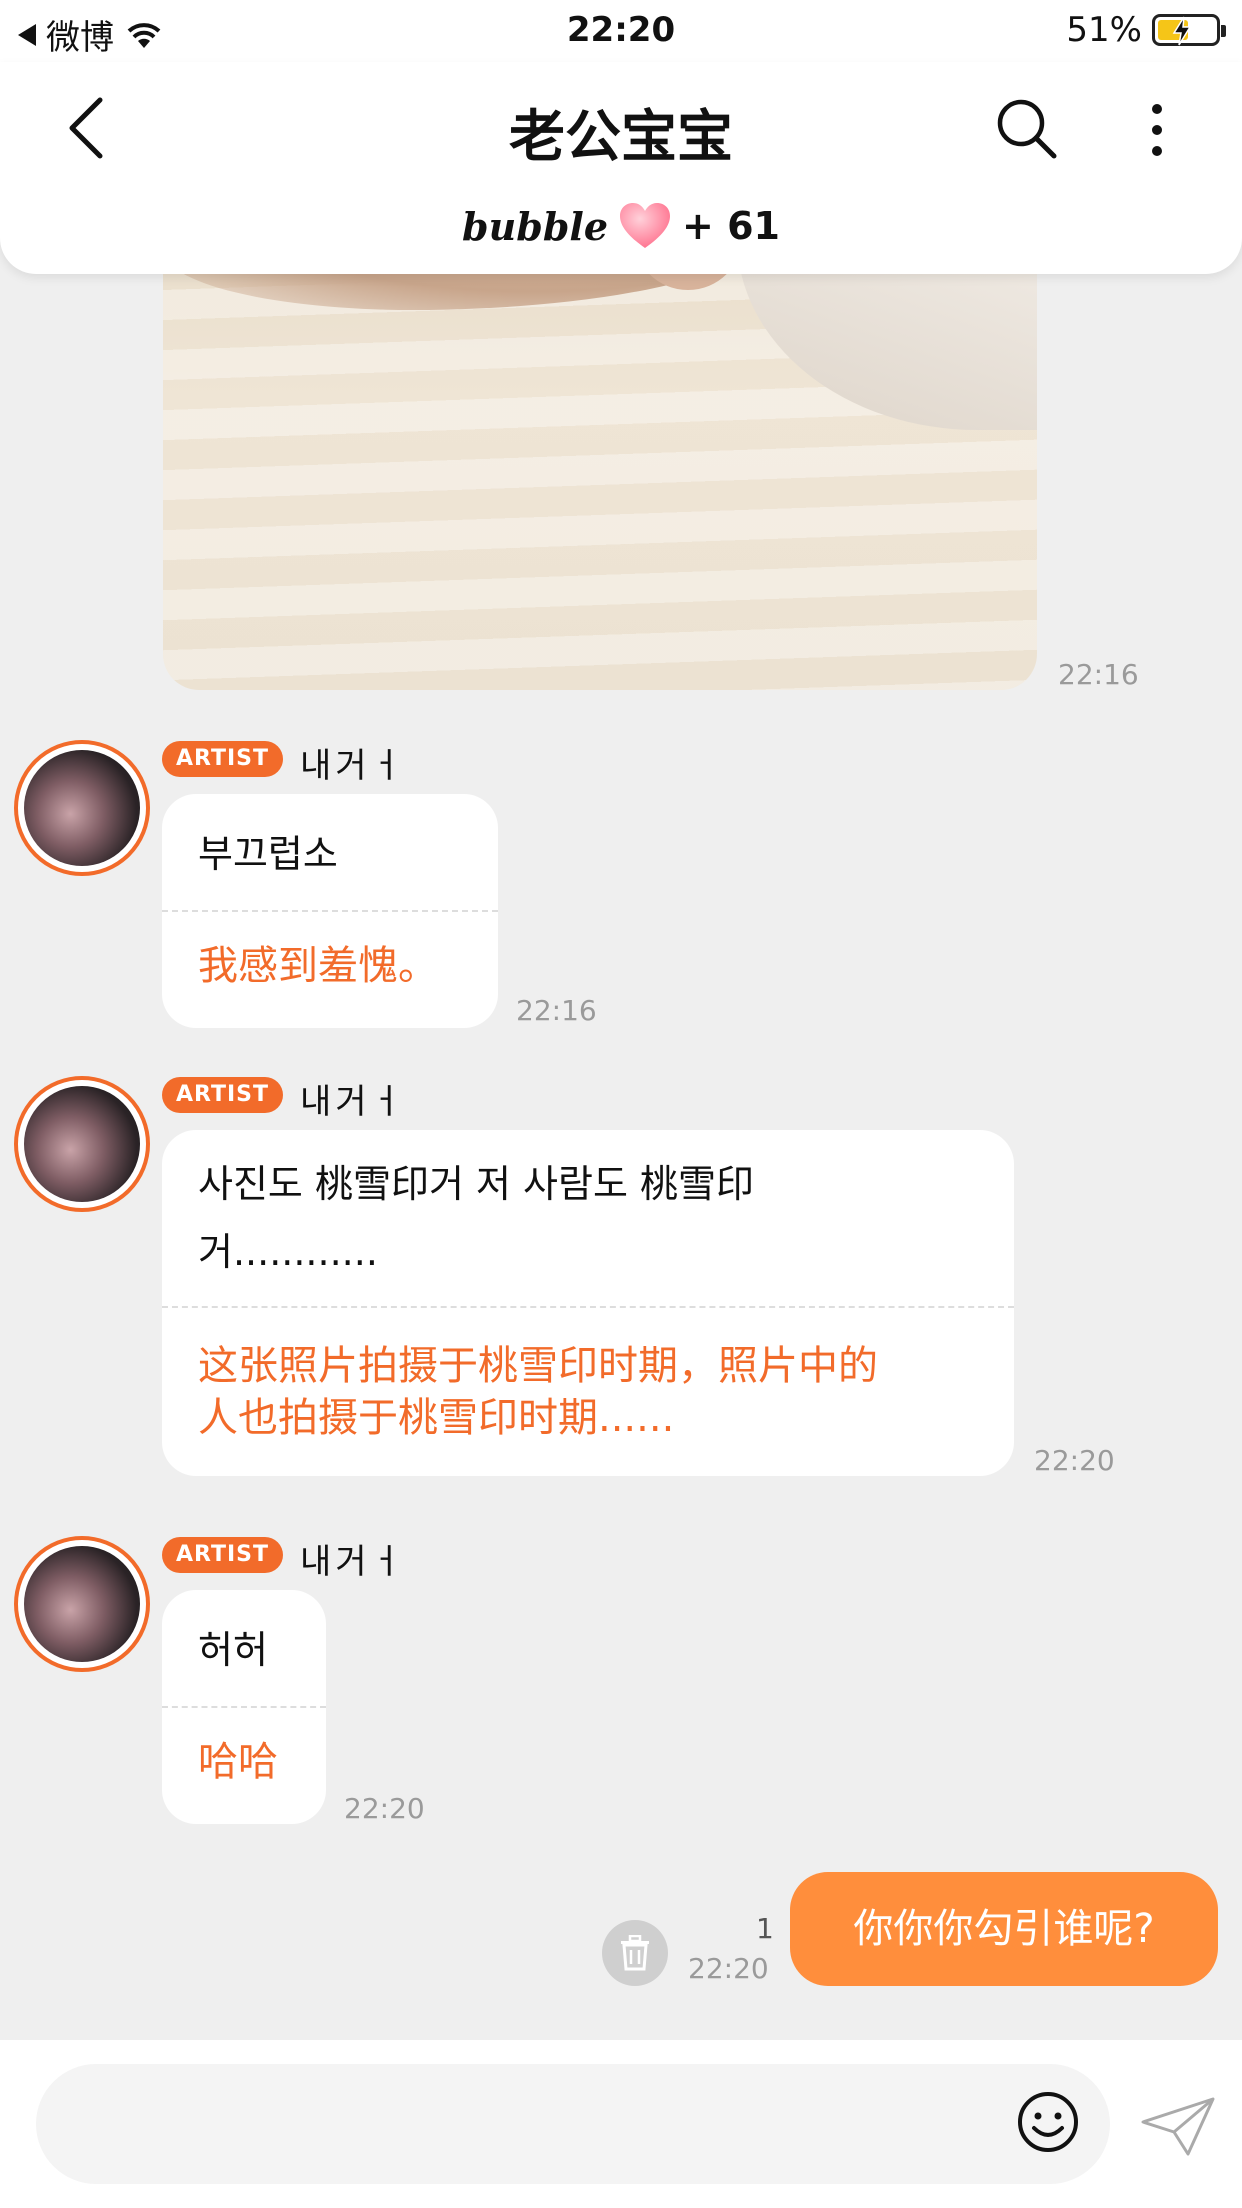 The width and height of the screenshot is (1242, 2208). I want to click on search-icon, so click(1027, 129).